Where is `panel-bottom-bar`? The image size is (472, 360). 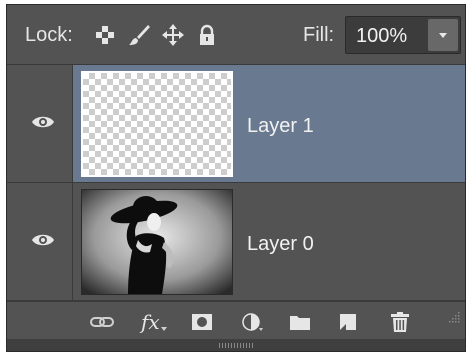
panel-bottom-bar is located at coordinates (236, 345).